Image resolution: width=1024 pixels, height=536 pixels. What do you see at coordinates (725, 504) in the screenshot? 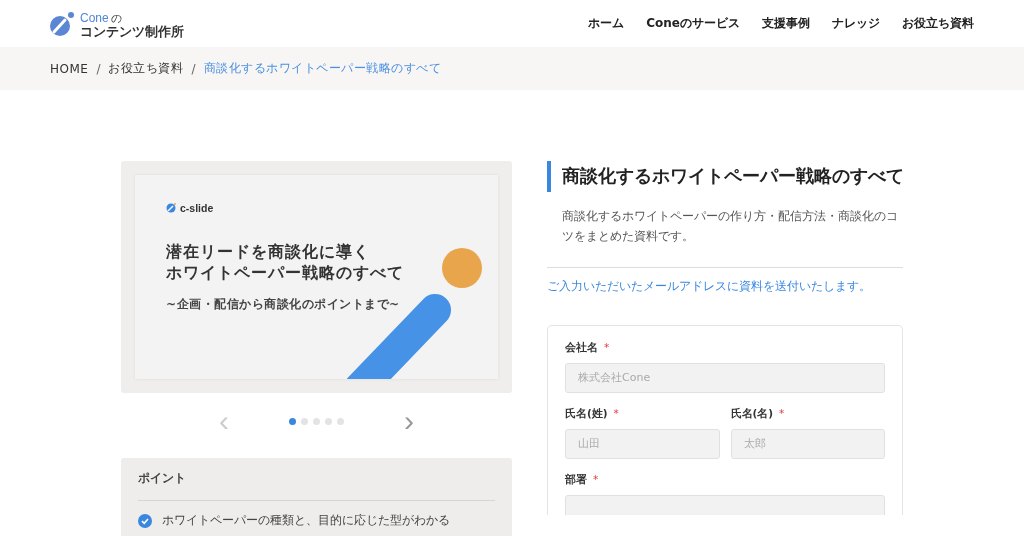
I see `input-field` at bounding box center [725, 504].